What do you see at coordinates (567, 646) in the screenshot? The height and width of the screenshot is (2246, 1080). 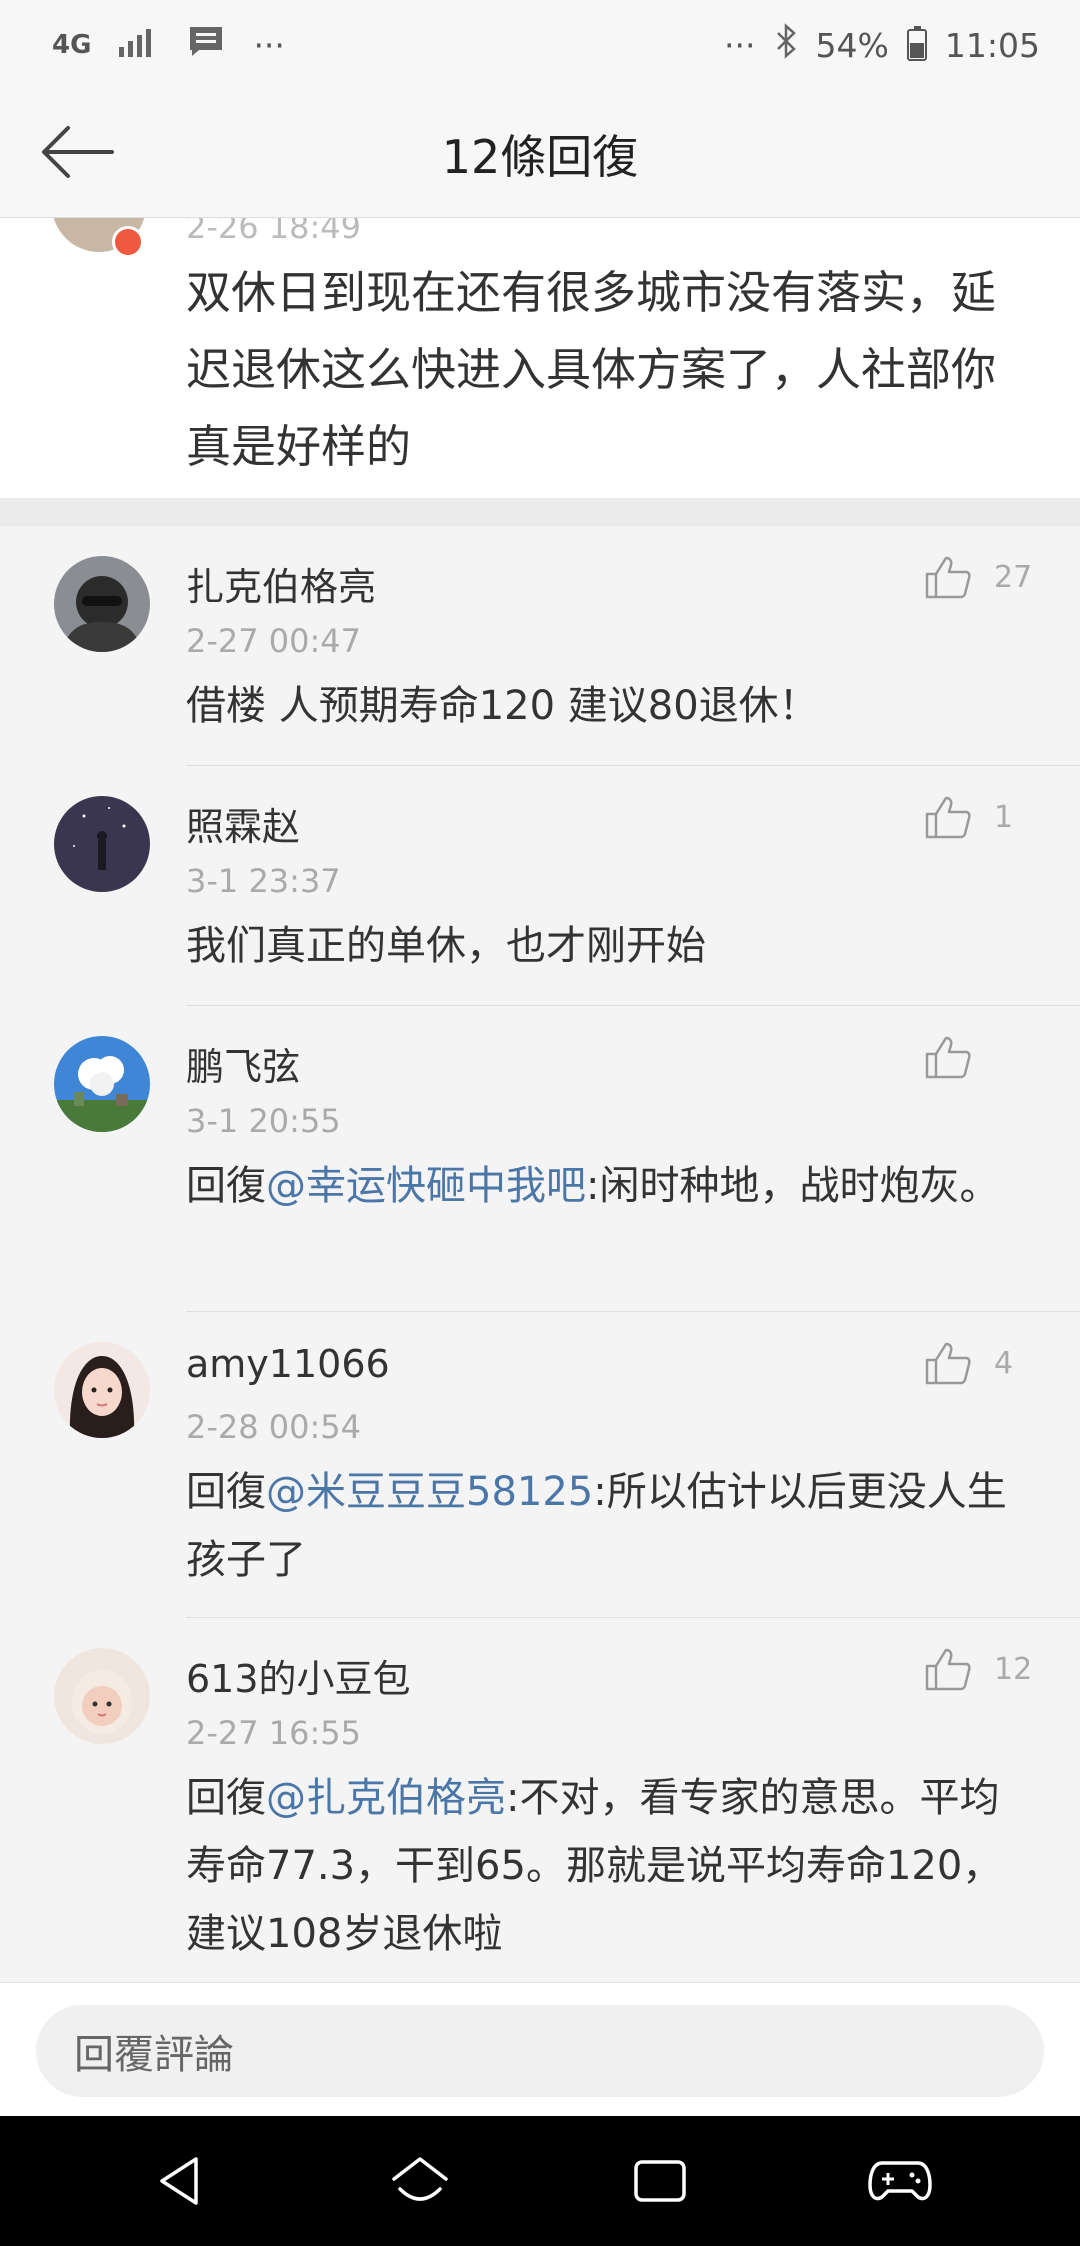 I see `comment-item: 扎克伯格亮 2-27 00:47 27 借楼 人预期寿命120 建议80退休！` at bounding box center [567, 646].